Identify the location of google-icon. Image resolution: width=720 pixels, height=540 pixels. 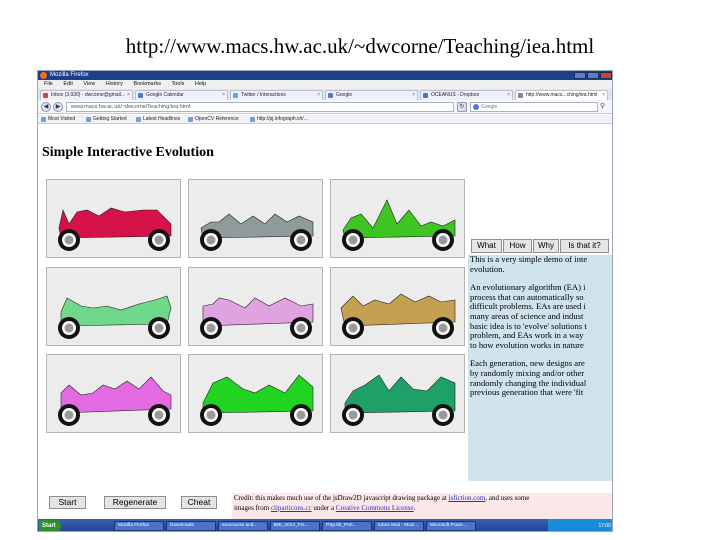
(330, 95).